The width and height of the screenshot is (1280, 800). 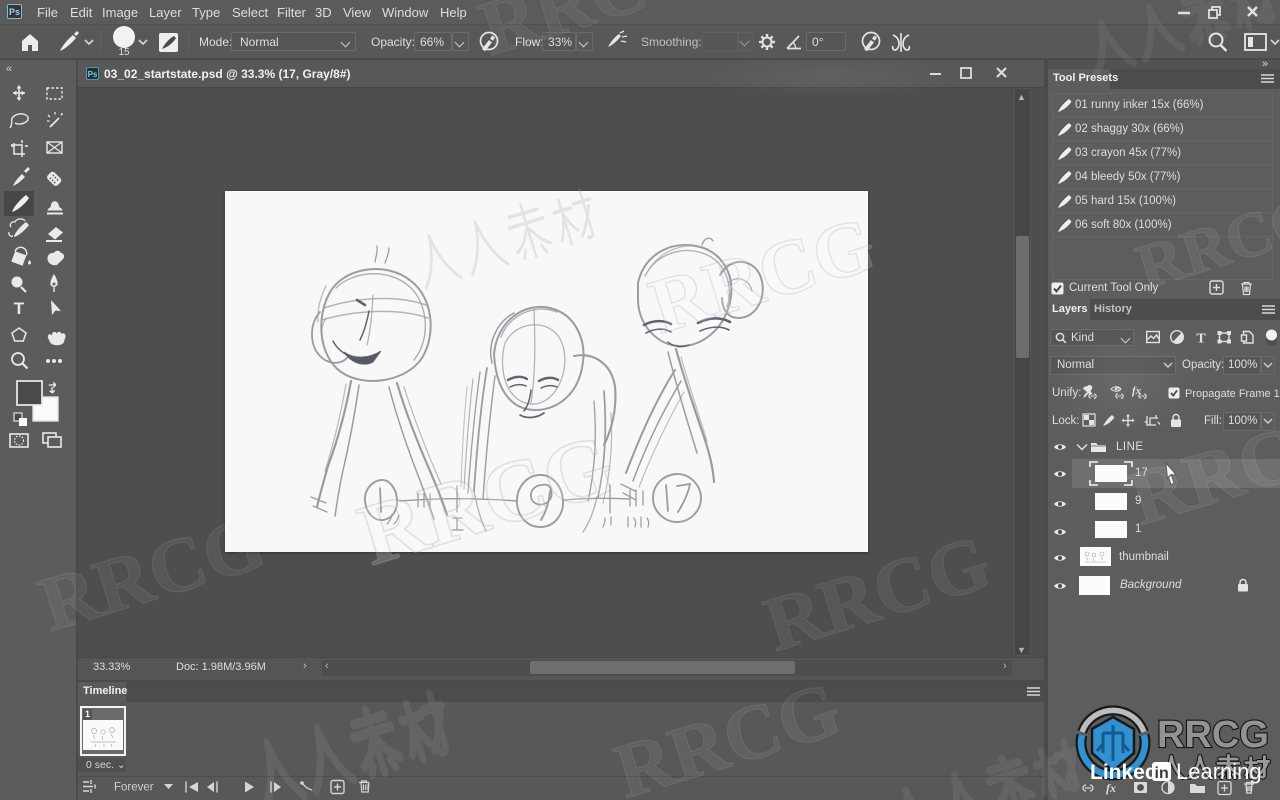 I want to click on svg-text: Linked, so click(x=1124, y=772).